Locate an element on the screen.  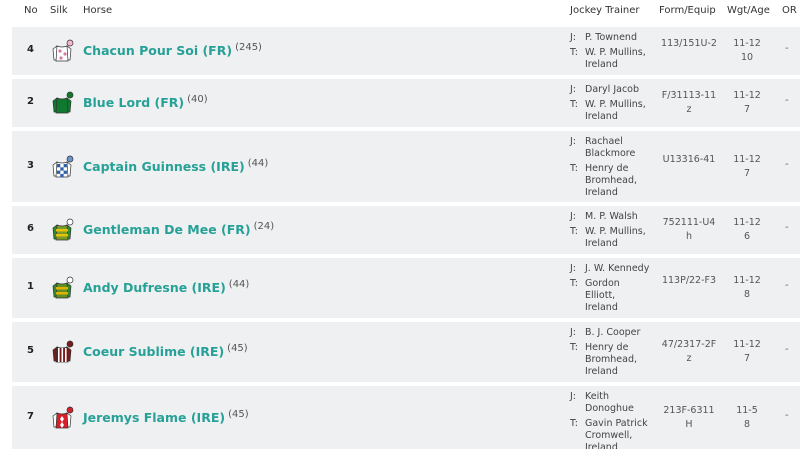
runner-number: 1 is located at coordinates (30, 286).